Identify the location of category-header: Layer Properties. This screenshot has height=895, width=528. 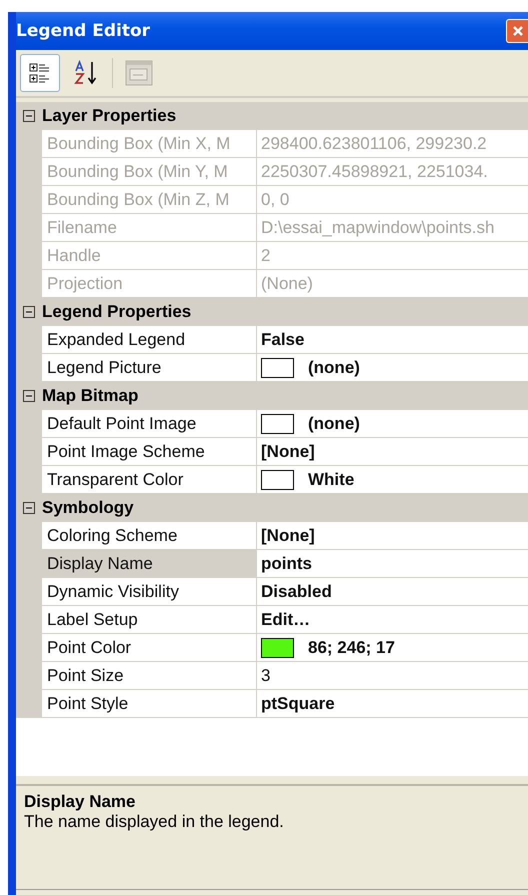
(109, 116).